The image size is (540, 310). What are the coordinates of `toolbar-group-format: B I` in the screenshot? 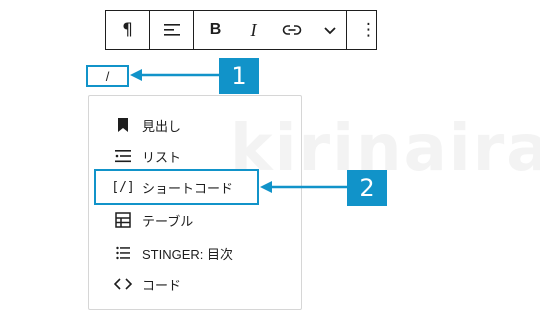 It's located at (270, 30).